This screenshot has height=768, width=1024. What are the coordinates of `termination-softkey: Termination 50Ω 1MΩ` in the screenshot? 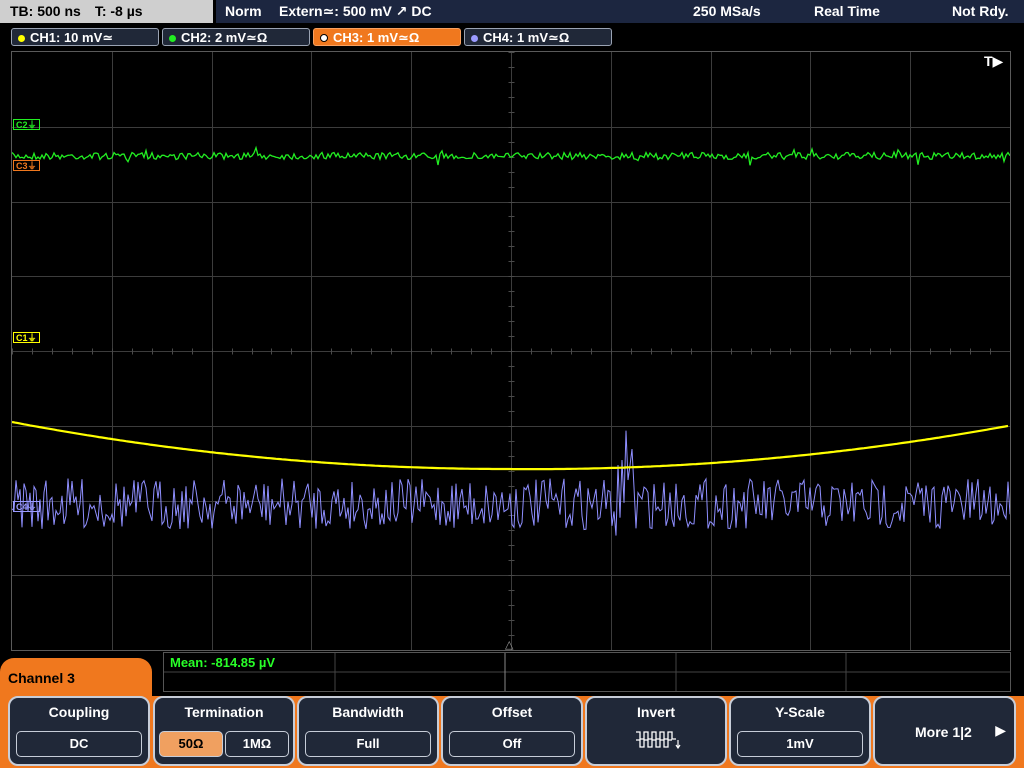 It's located at (224, 731).